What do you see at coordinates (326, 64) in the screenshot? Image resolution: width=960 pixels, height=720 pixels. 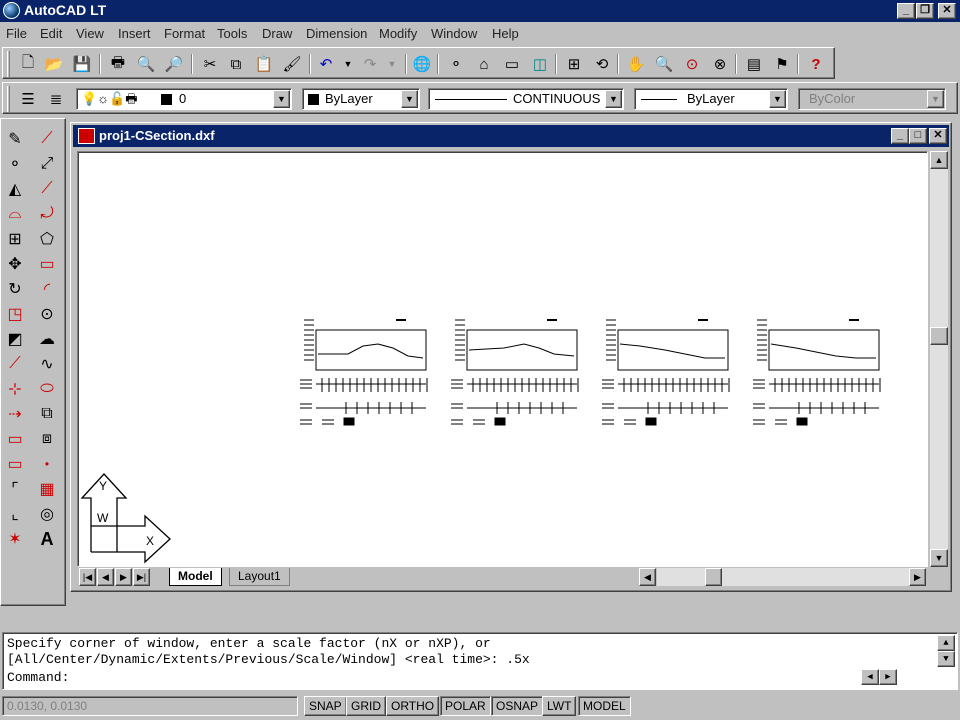 I see `undo-icon: ↶` at bounding box center [326, 64].